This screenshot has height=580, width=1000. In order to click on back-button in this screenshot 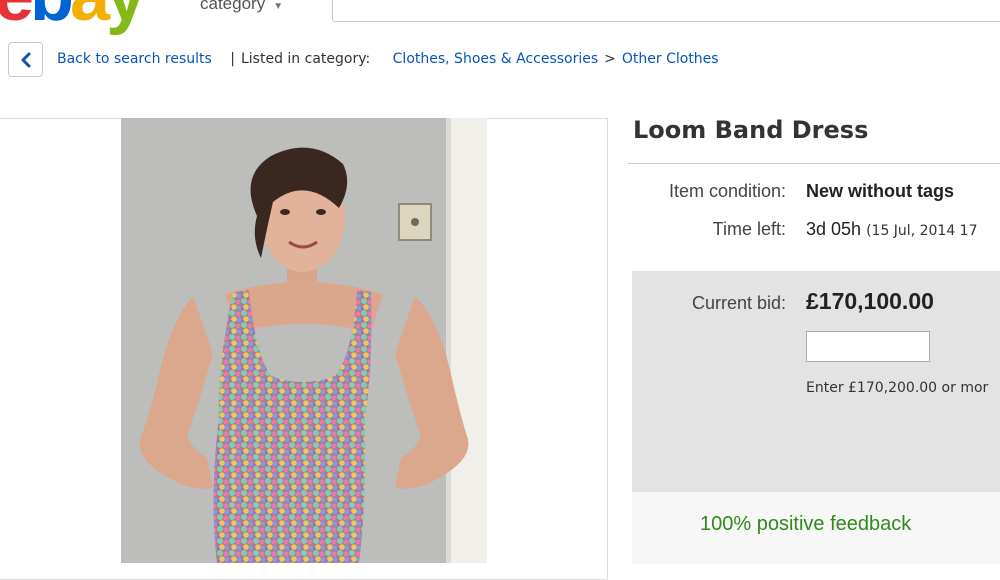, I will do `click(25, 59)`.